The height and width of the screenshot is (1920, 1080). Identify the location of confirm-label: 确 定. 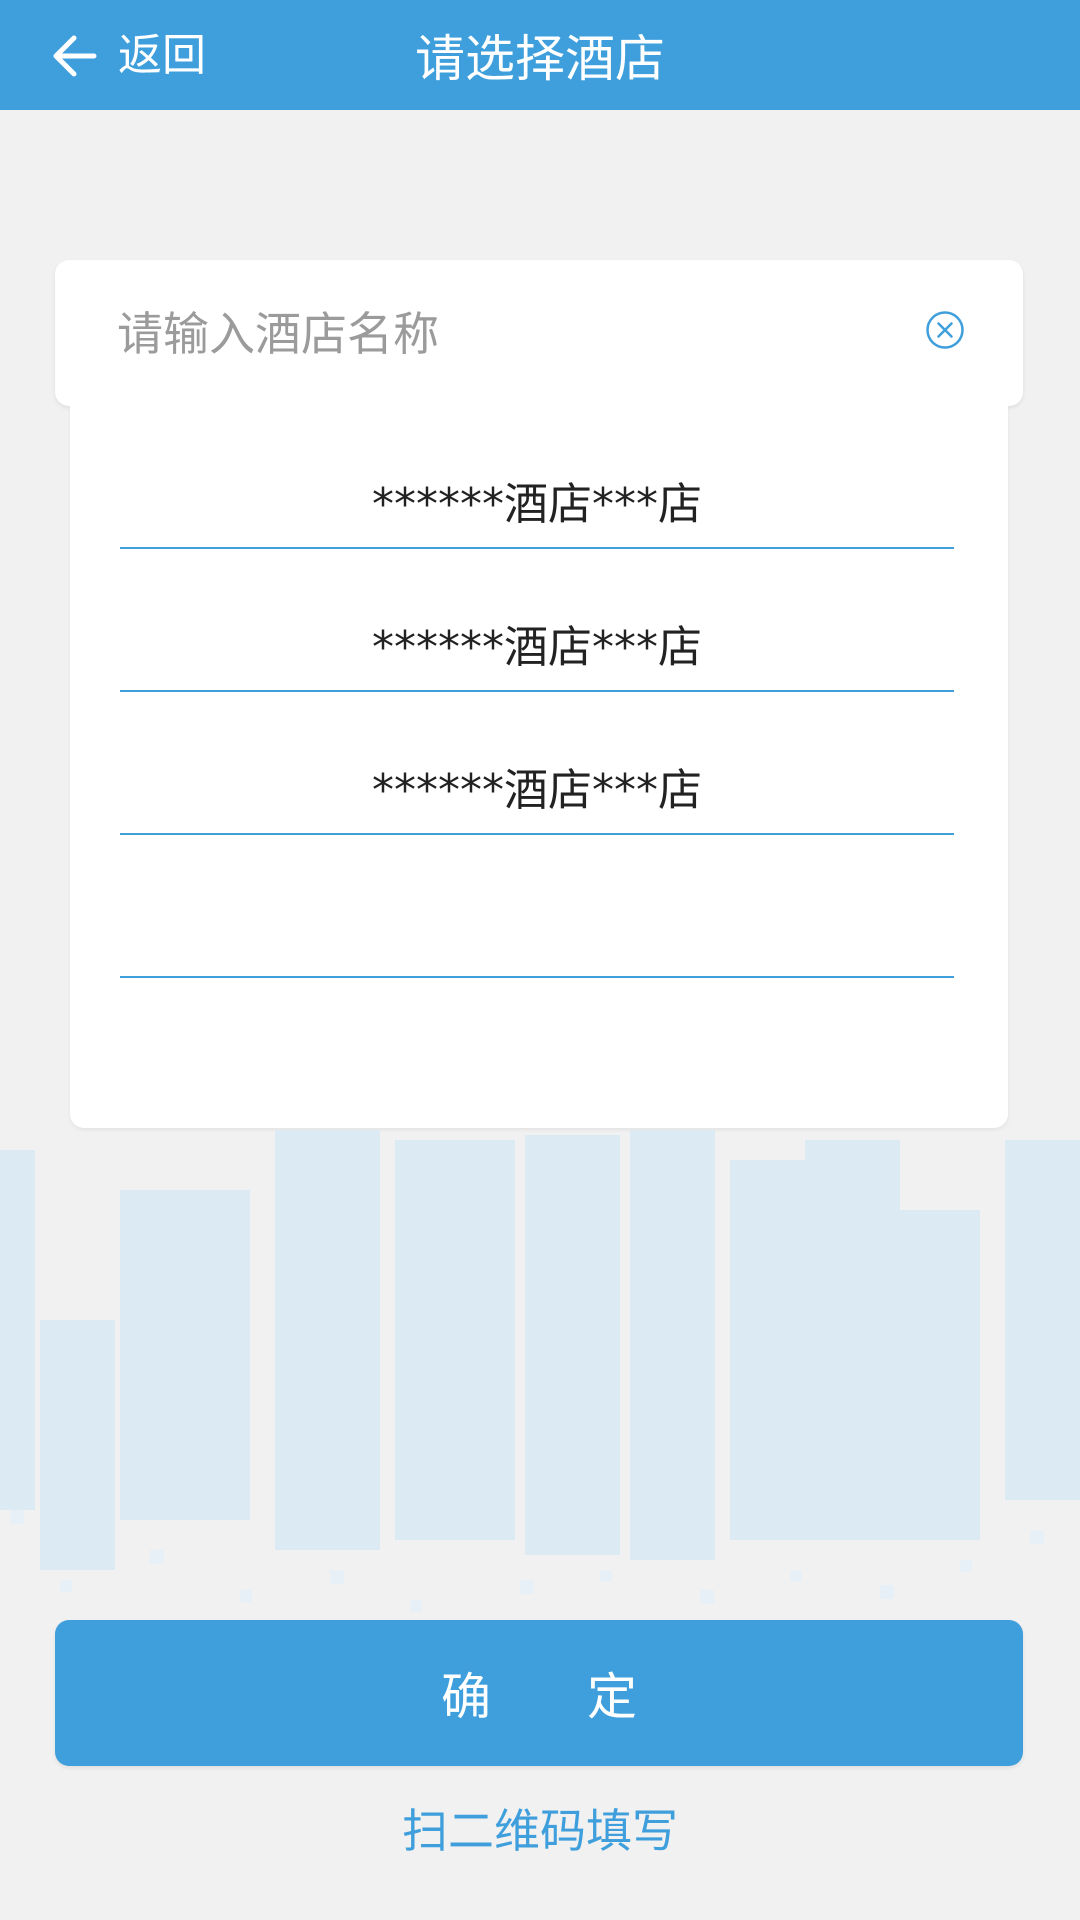
(559, 1697).